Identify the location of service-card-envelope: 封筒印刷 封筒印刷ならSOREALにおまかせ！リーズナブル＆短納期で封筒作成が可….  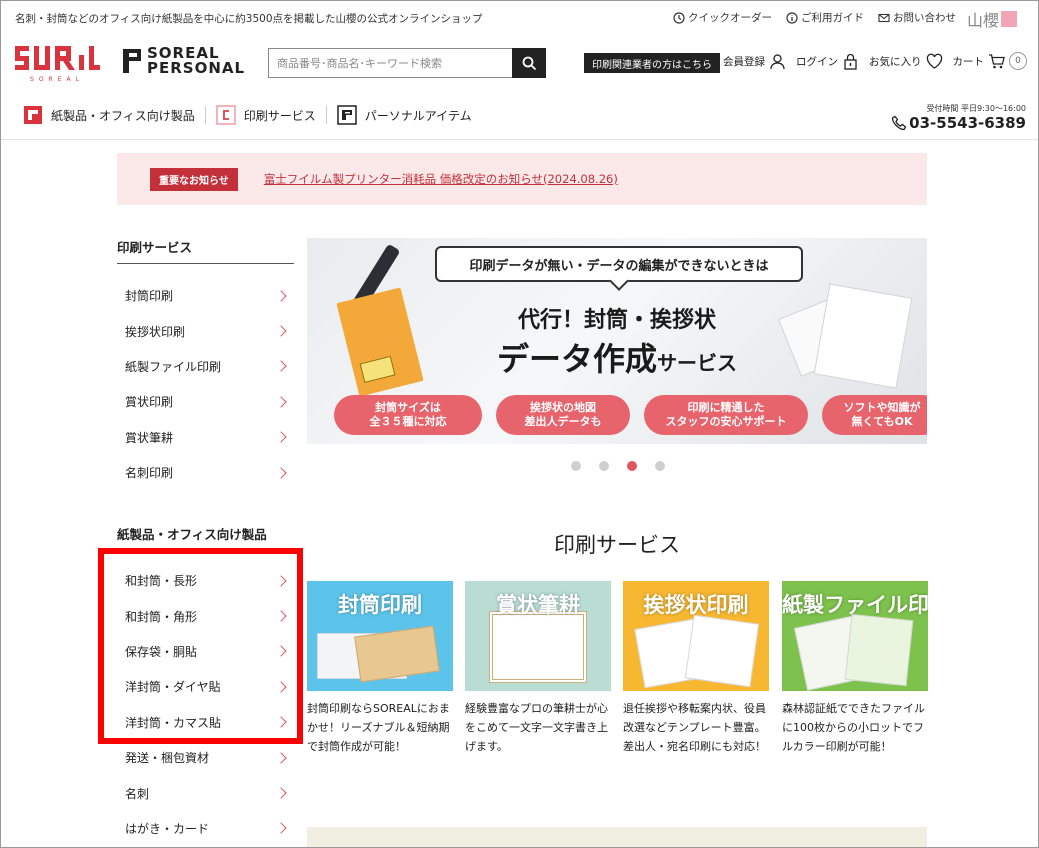
(380, 668).